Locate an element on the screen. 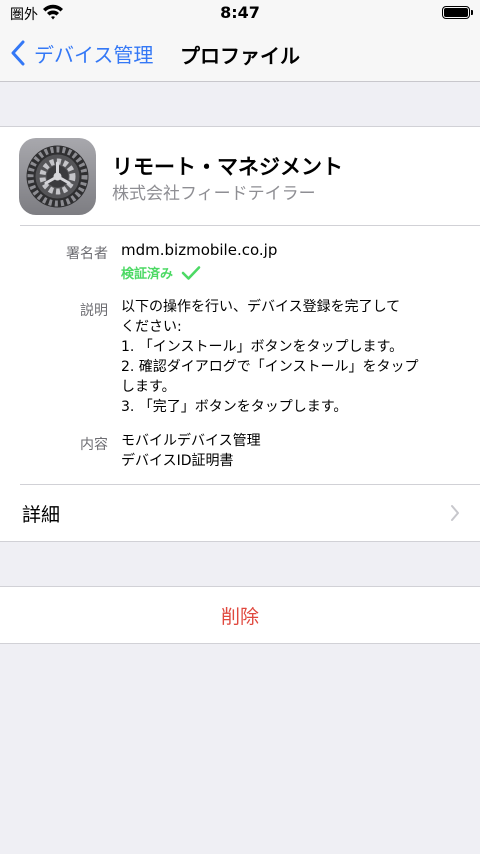  chevron-right-icon is located at coordinates (455, 513).